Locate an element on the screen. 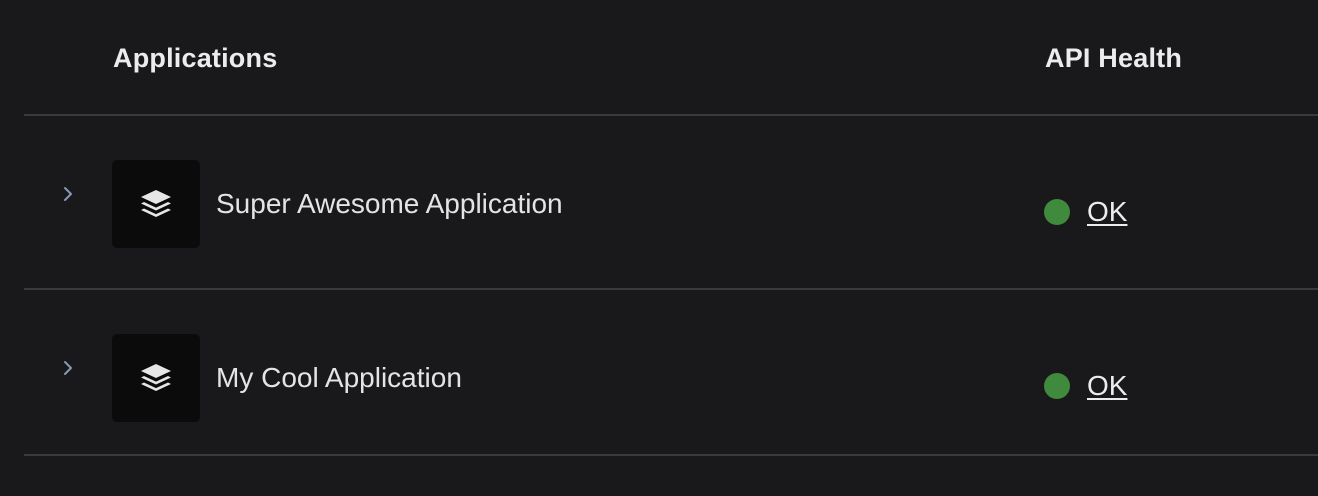  application-name: Super Awesome Application is located at coordinates (389, 204).